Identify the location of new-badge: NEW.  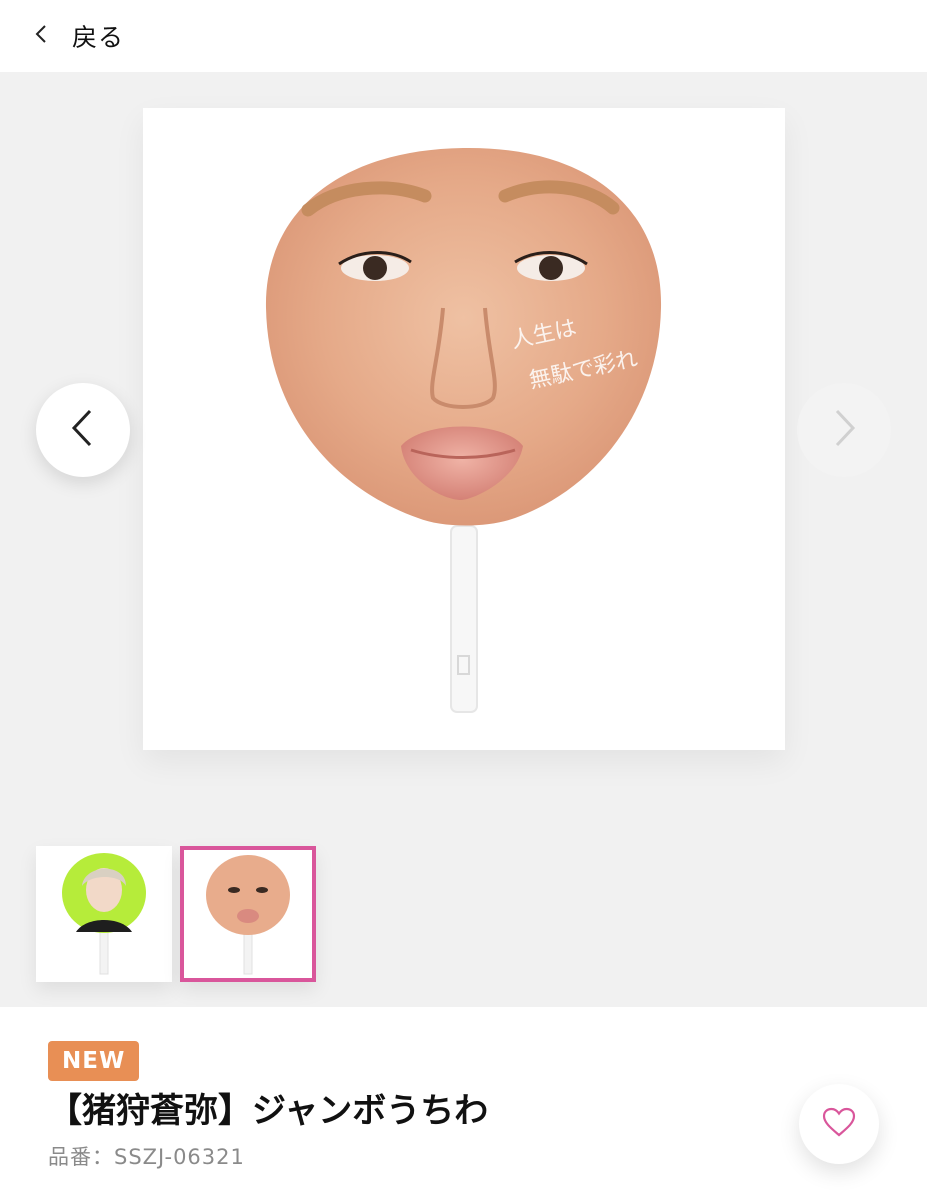
(94, 1061).